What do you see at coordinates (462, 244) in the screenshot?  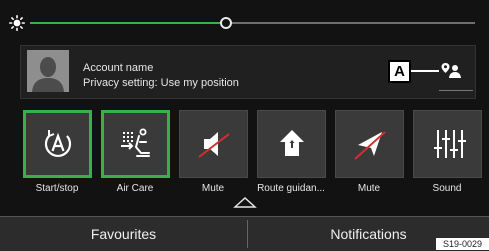 I see `figure-code: S19-0029` at bounding box center [462, 244].